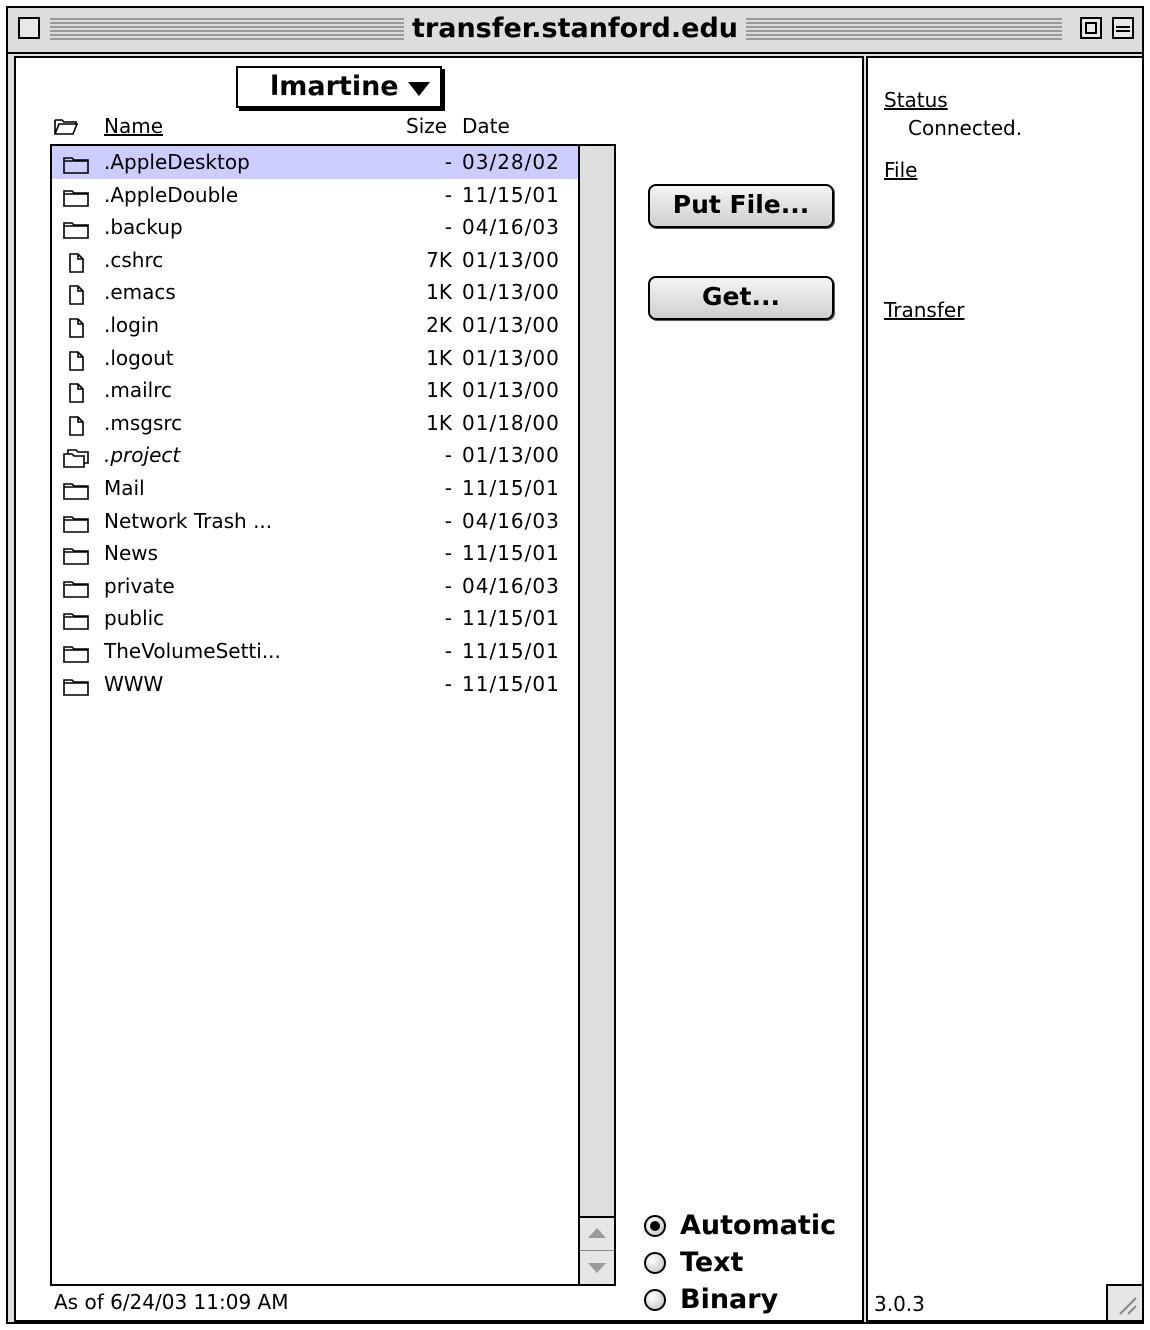  Describe the element at coordinates (597, 1267) in the screenshot. I see `scroll-down-arrow-icon` at that location.